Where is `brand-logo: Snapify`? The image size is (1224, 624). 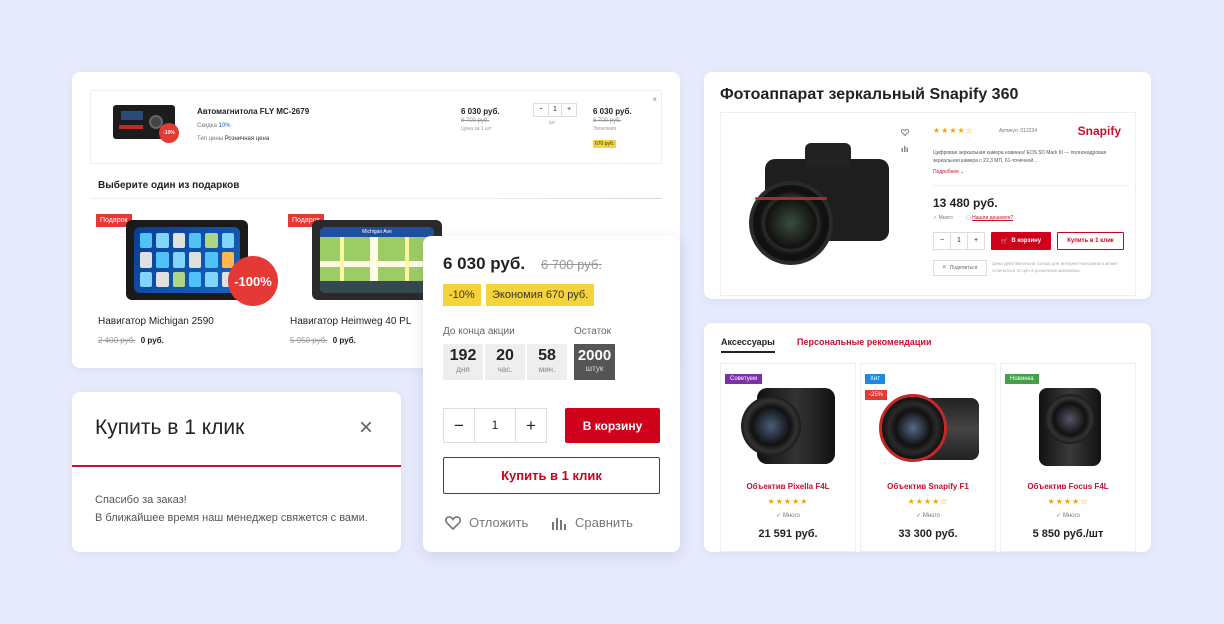
brand-logo: Snapify is located at coordinates (1099, 131).